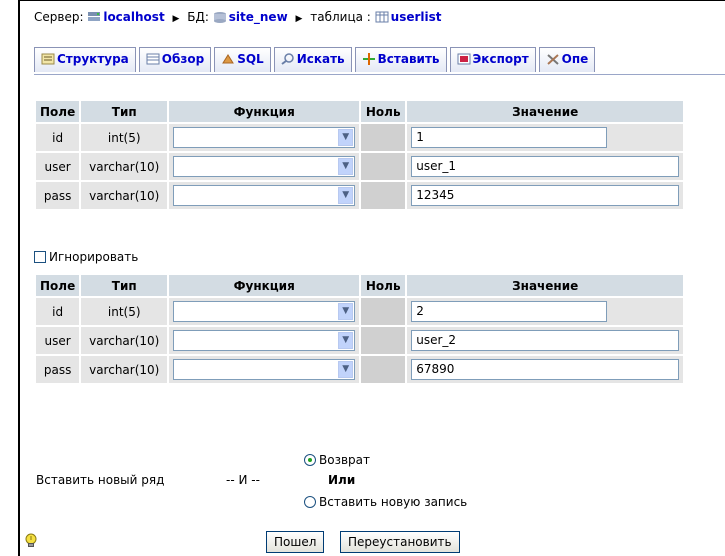 Image resolution: width=725 pixels, height=556 pixels. I want to click on tab-search: Искать, so click(312, 60).